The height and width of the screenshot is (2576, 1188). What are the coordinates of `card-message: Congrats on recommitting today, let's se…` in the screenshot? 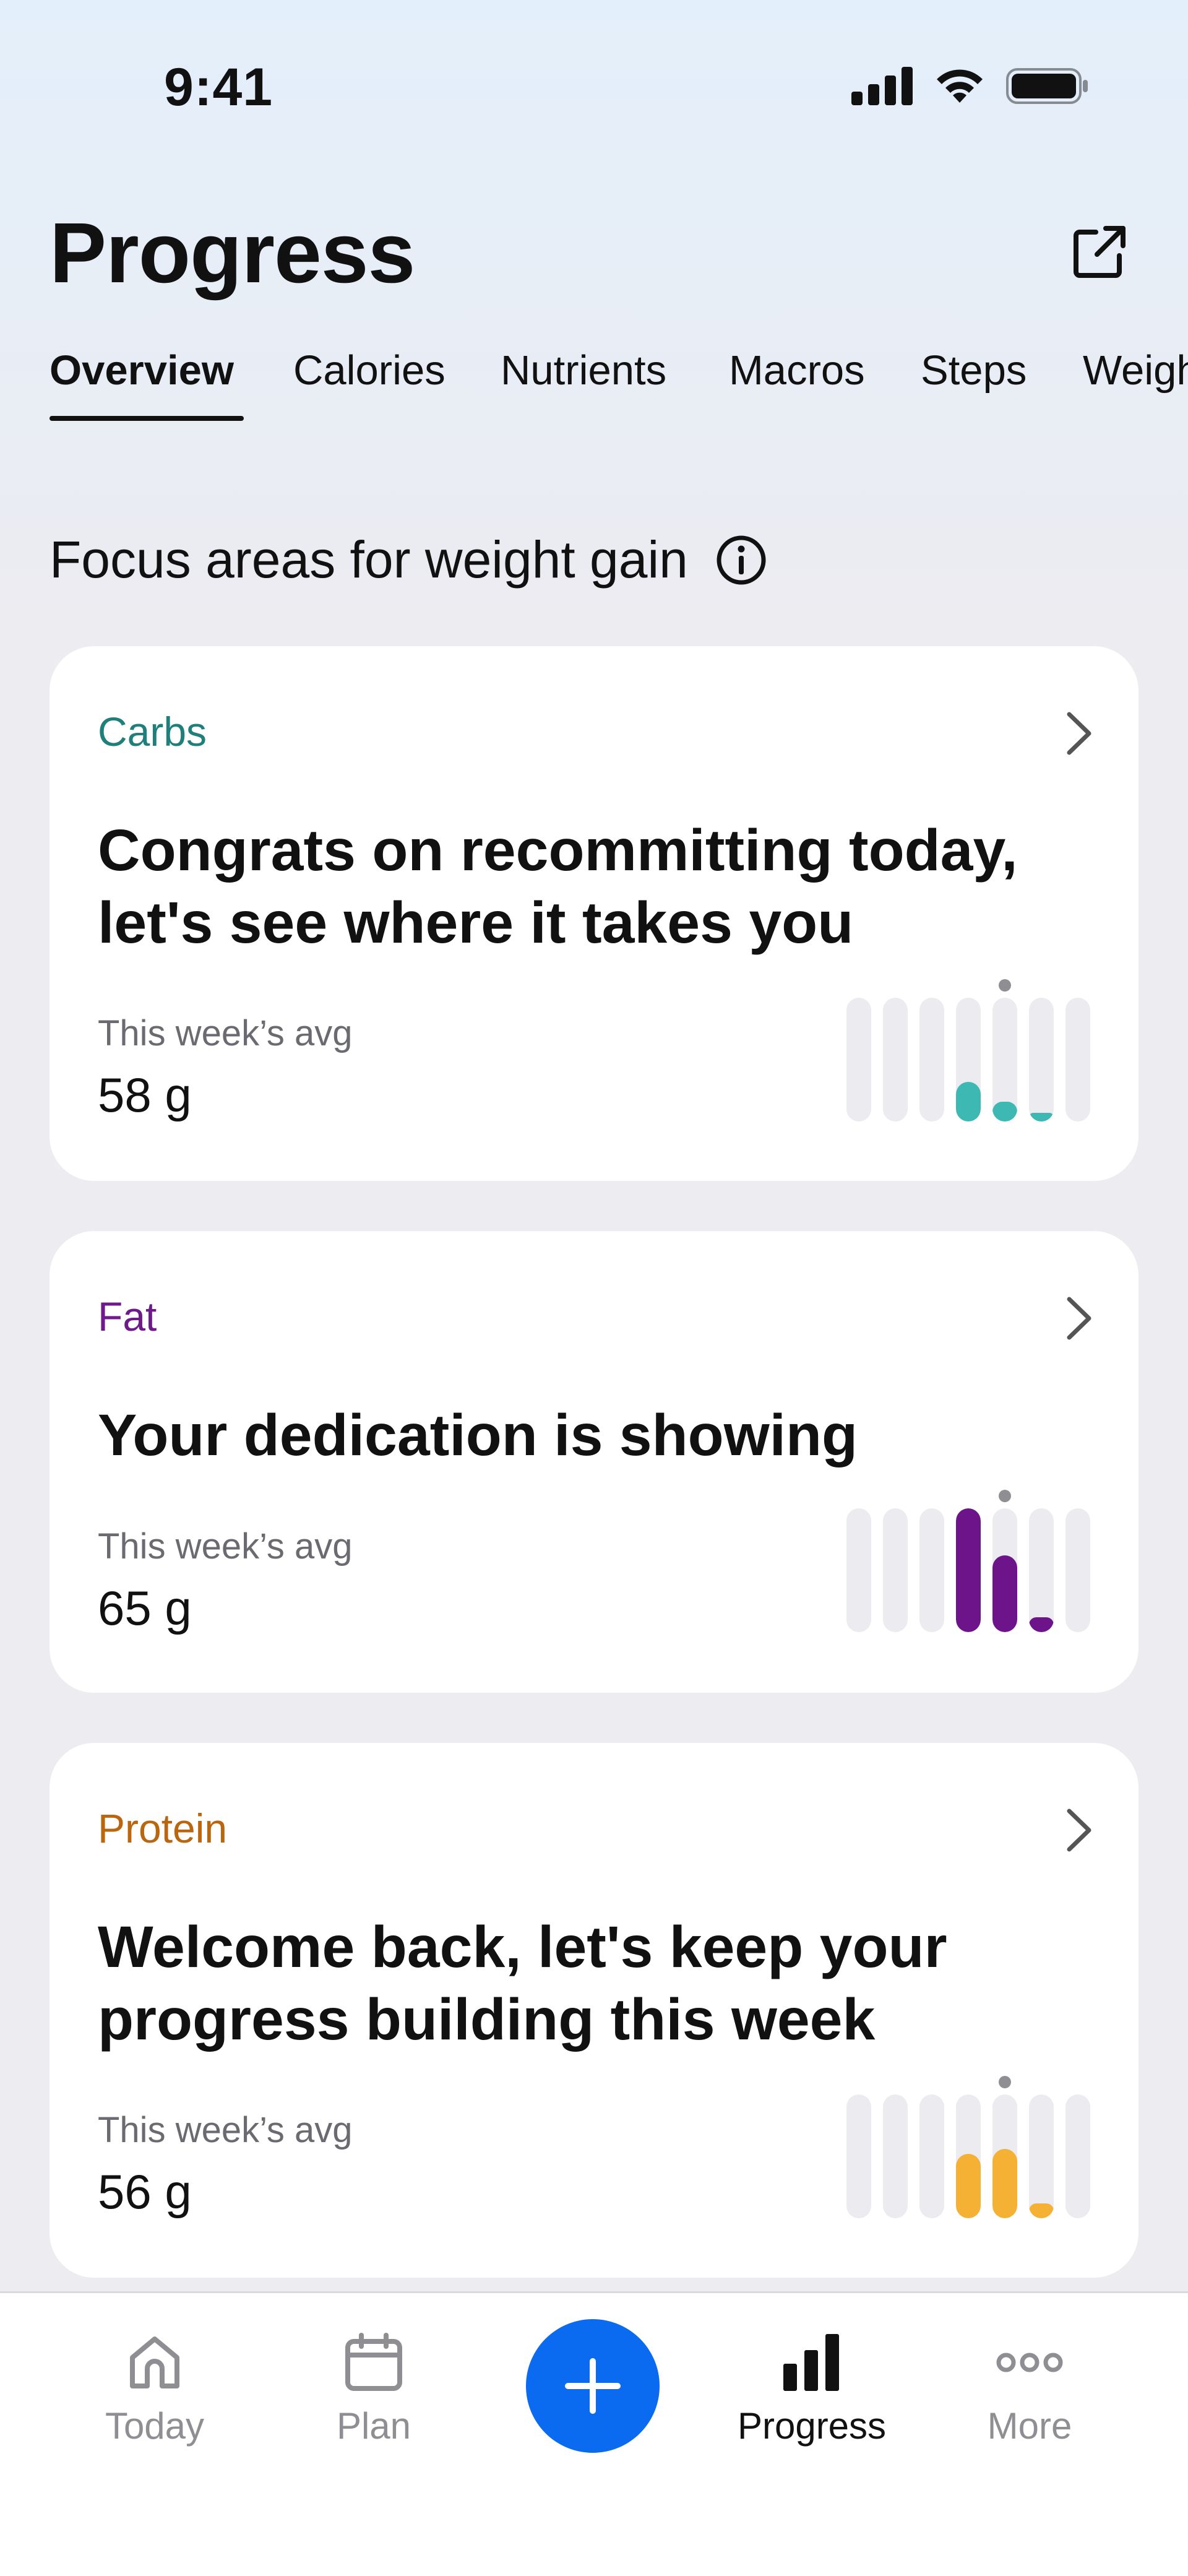 It's located at (558, 887).